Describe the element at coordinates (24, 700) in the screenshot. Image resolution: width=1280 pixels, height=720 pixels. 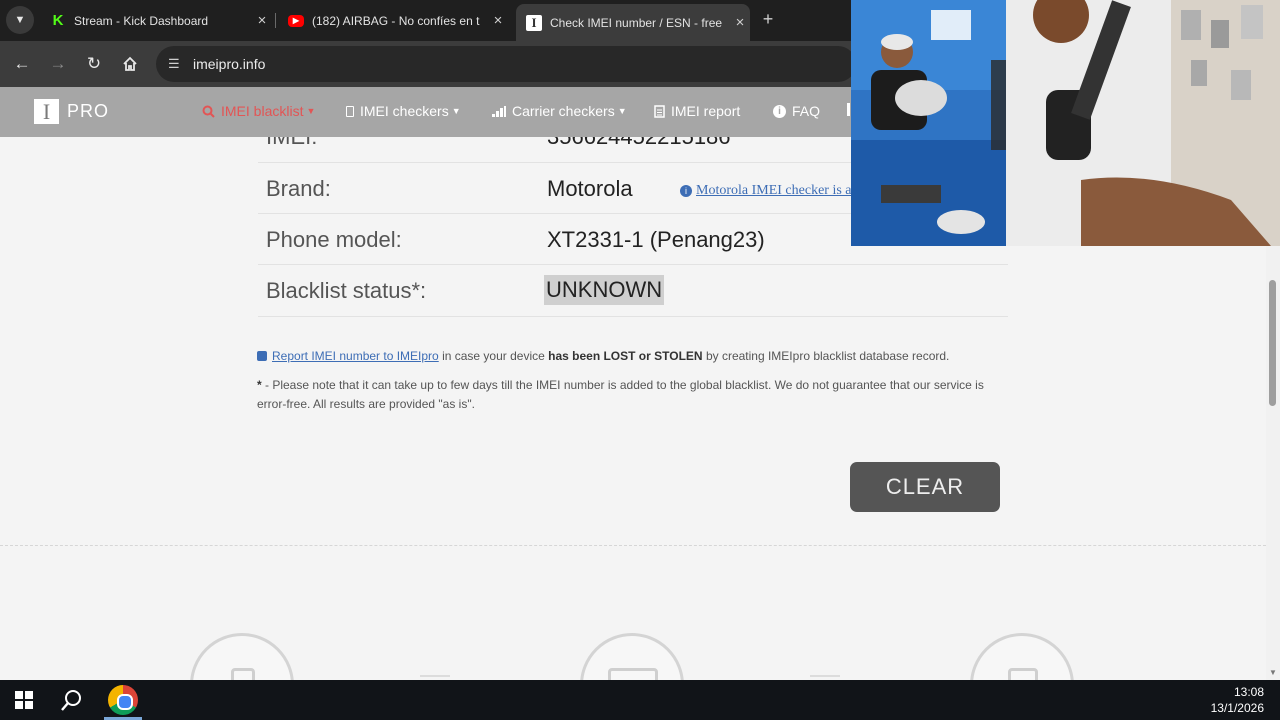
I see `windows-start-icon` at that location.